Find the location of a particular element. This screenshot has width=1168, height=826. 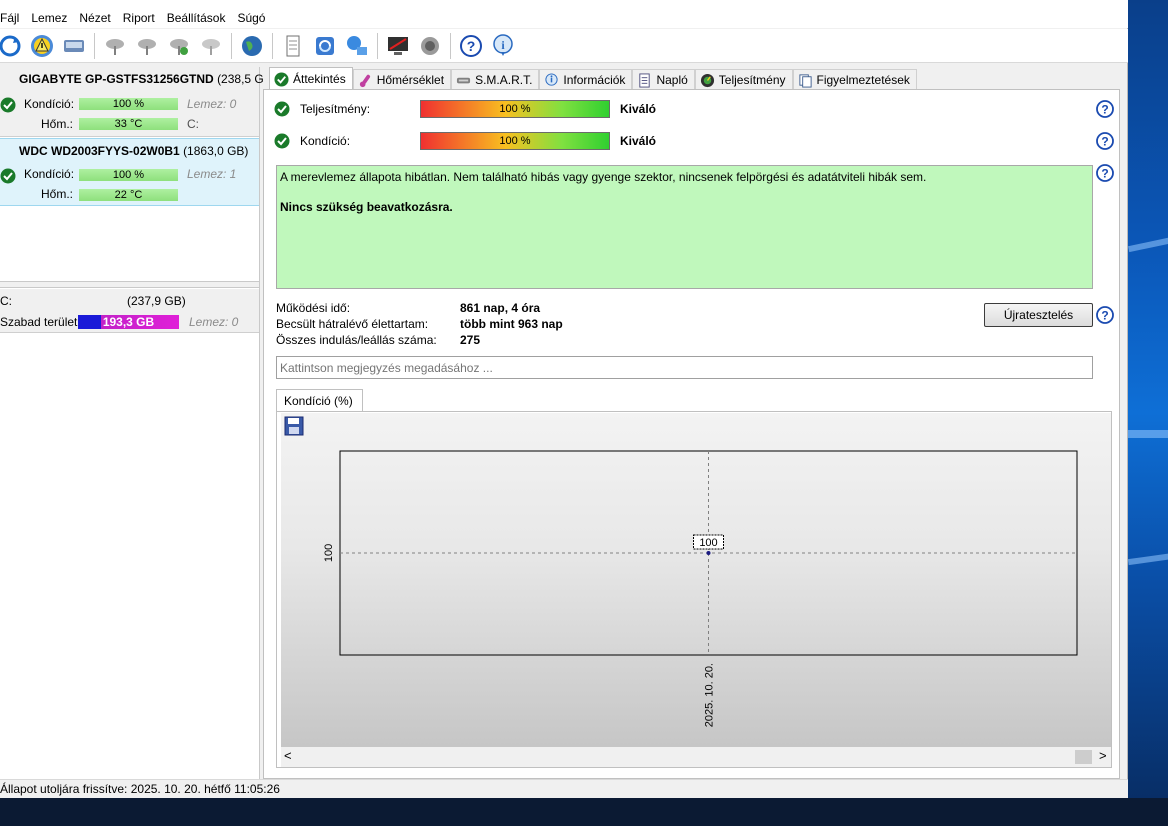

x-tick-label: 2025. 10. 20. is located at coordinates (710, 695).